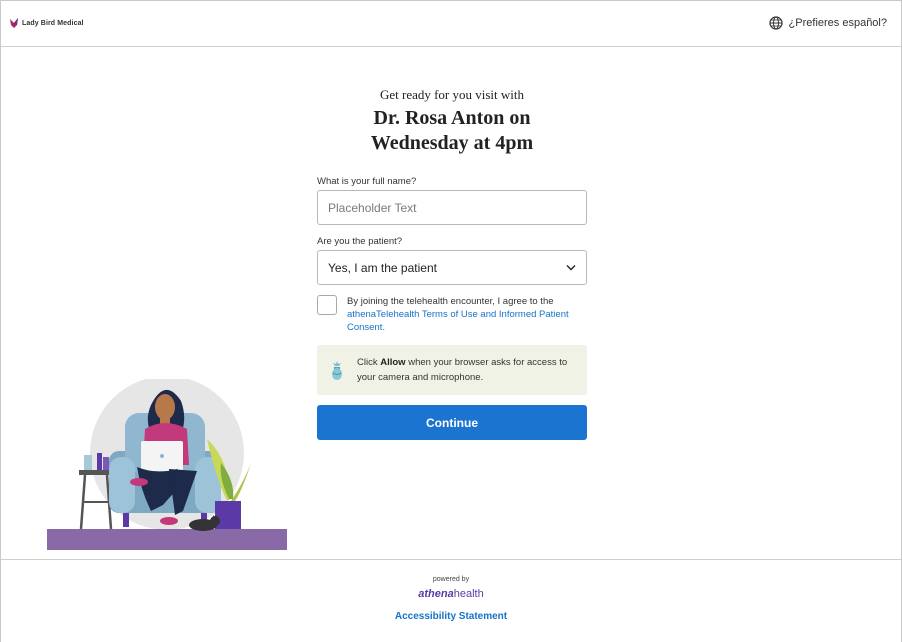 The image size is (902, 642). I want to click on accessibility-statement-link: Accessibility Statement, so click(451, 616).